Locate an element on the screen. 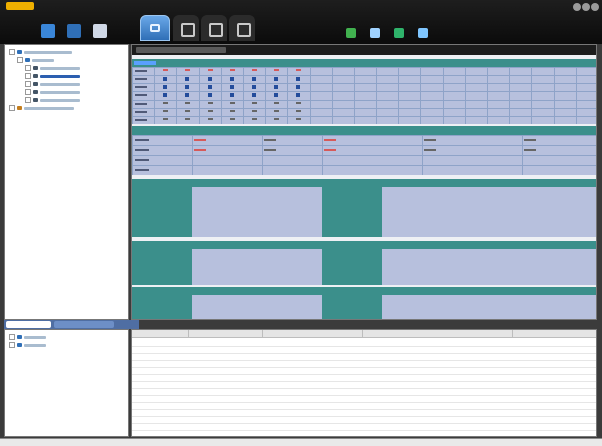 The image size is (602, 446). tab-device is located at coordinates (186, 28).